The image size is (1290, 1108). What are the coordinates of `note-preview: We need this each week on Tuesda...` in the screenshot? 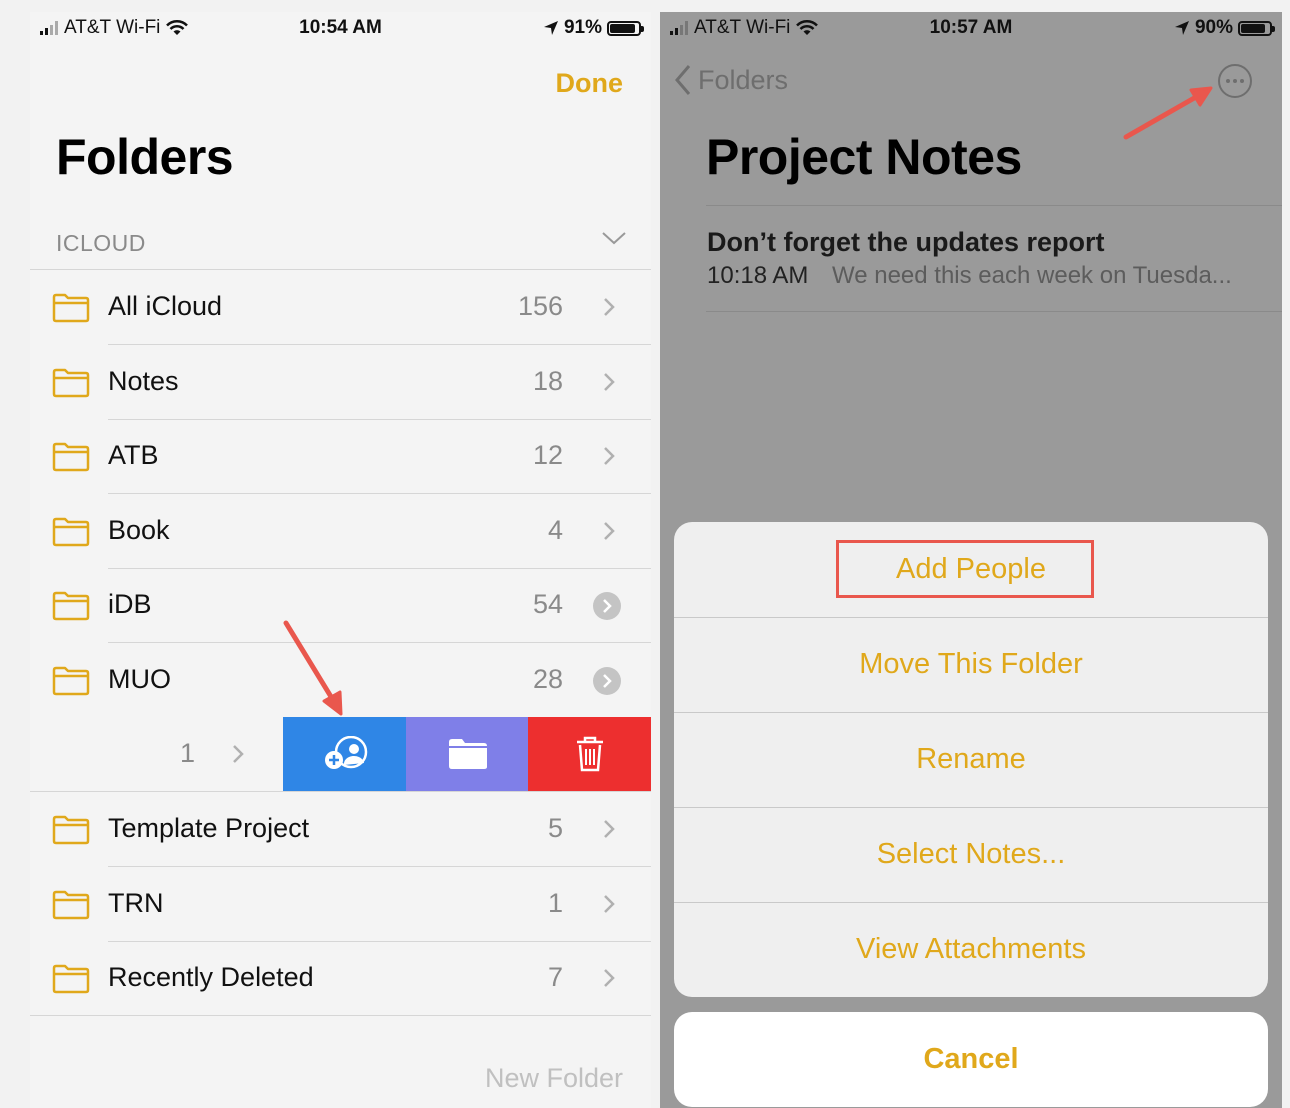 It's located at (1032, 275).